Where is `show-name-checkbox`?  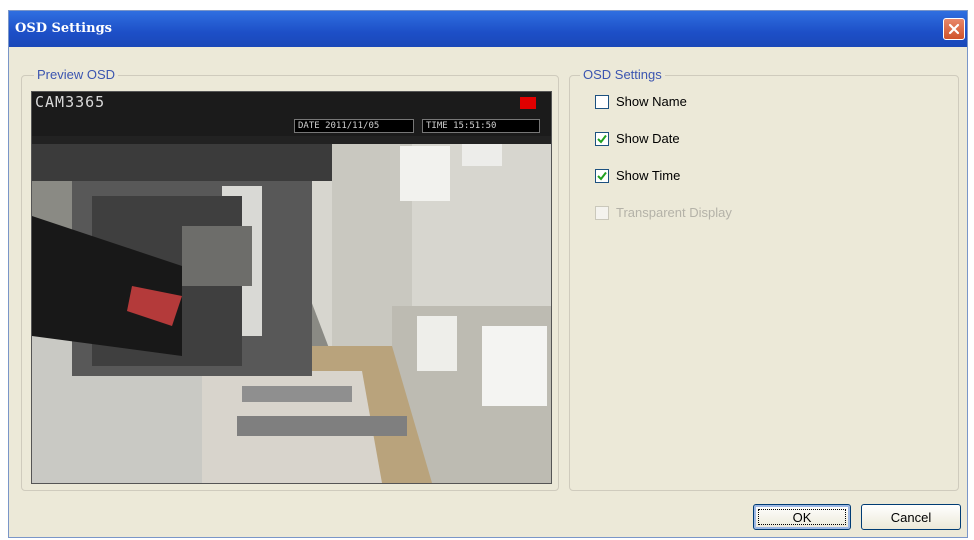
show-name-checkbox is located at coordinates (602, 101).